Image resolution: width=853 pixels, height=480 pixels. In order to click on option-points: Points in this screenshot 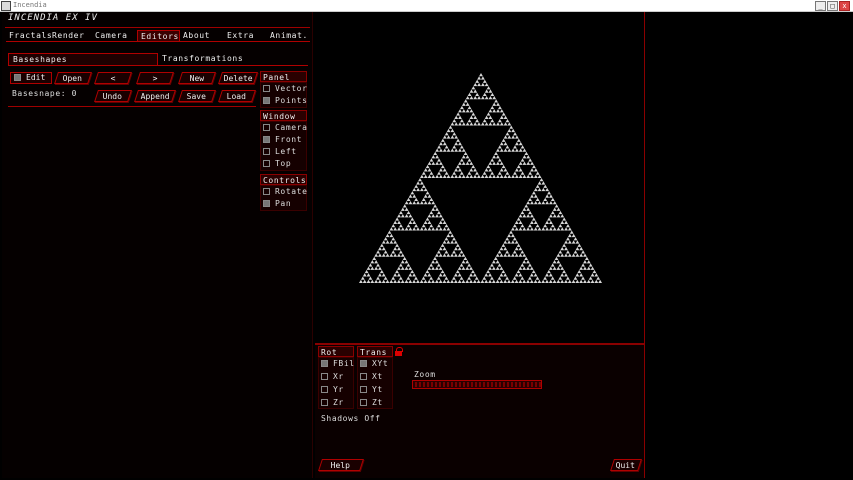, I will do `click(284, 101)`.